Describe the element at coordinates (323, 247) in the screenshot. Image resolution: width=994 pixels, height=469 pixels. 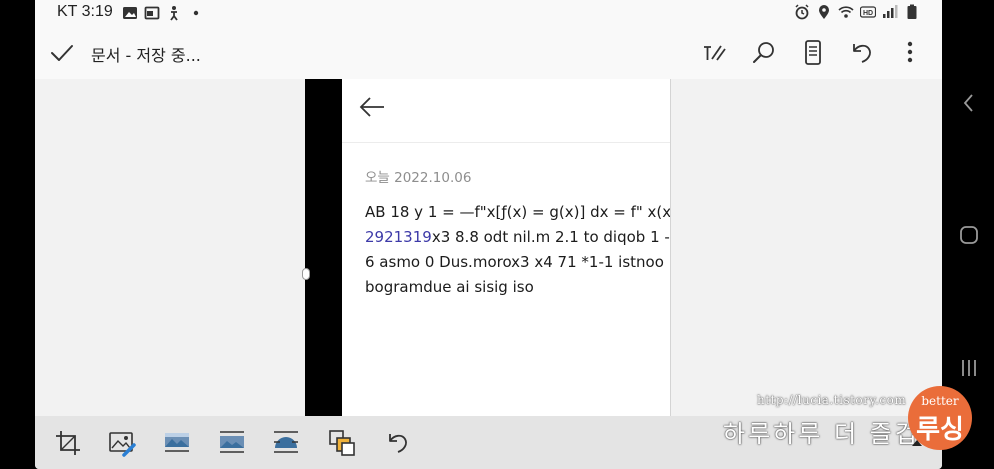
I see `image-black-strip` at that location.